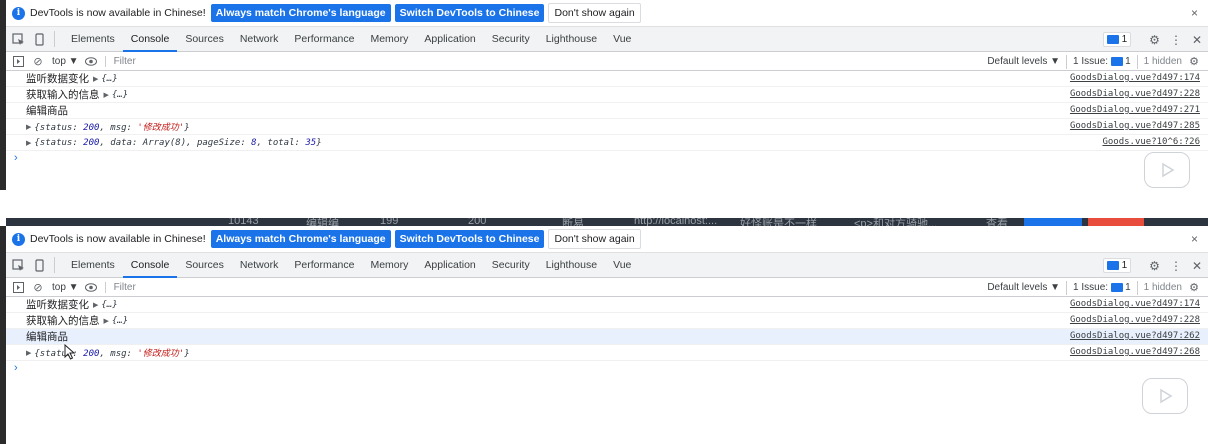 This screenshot has height=444, width=1208. What do you see at coordinates (1053, 222) in the screenshot?
I see `strip-blue-button` at bounding box center [1053, 222].